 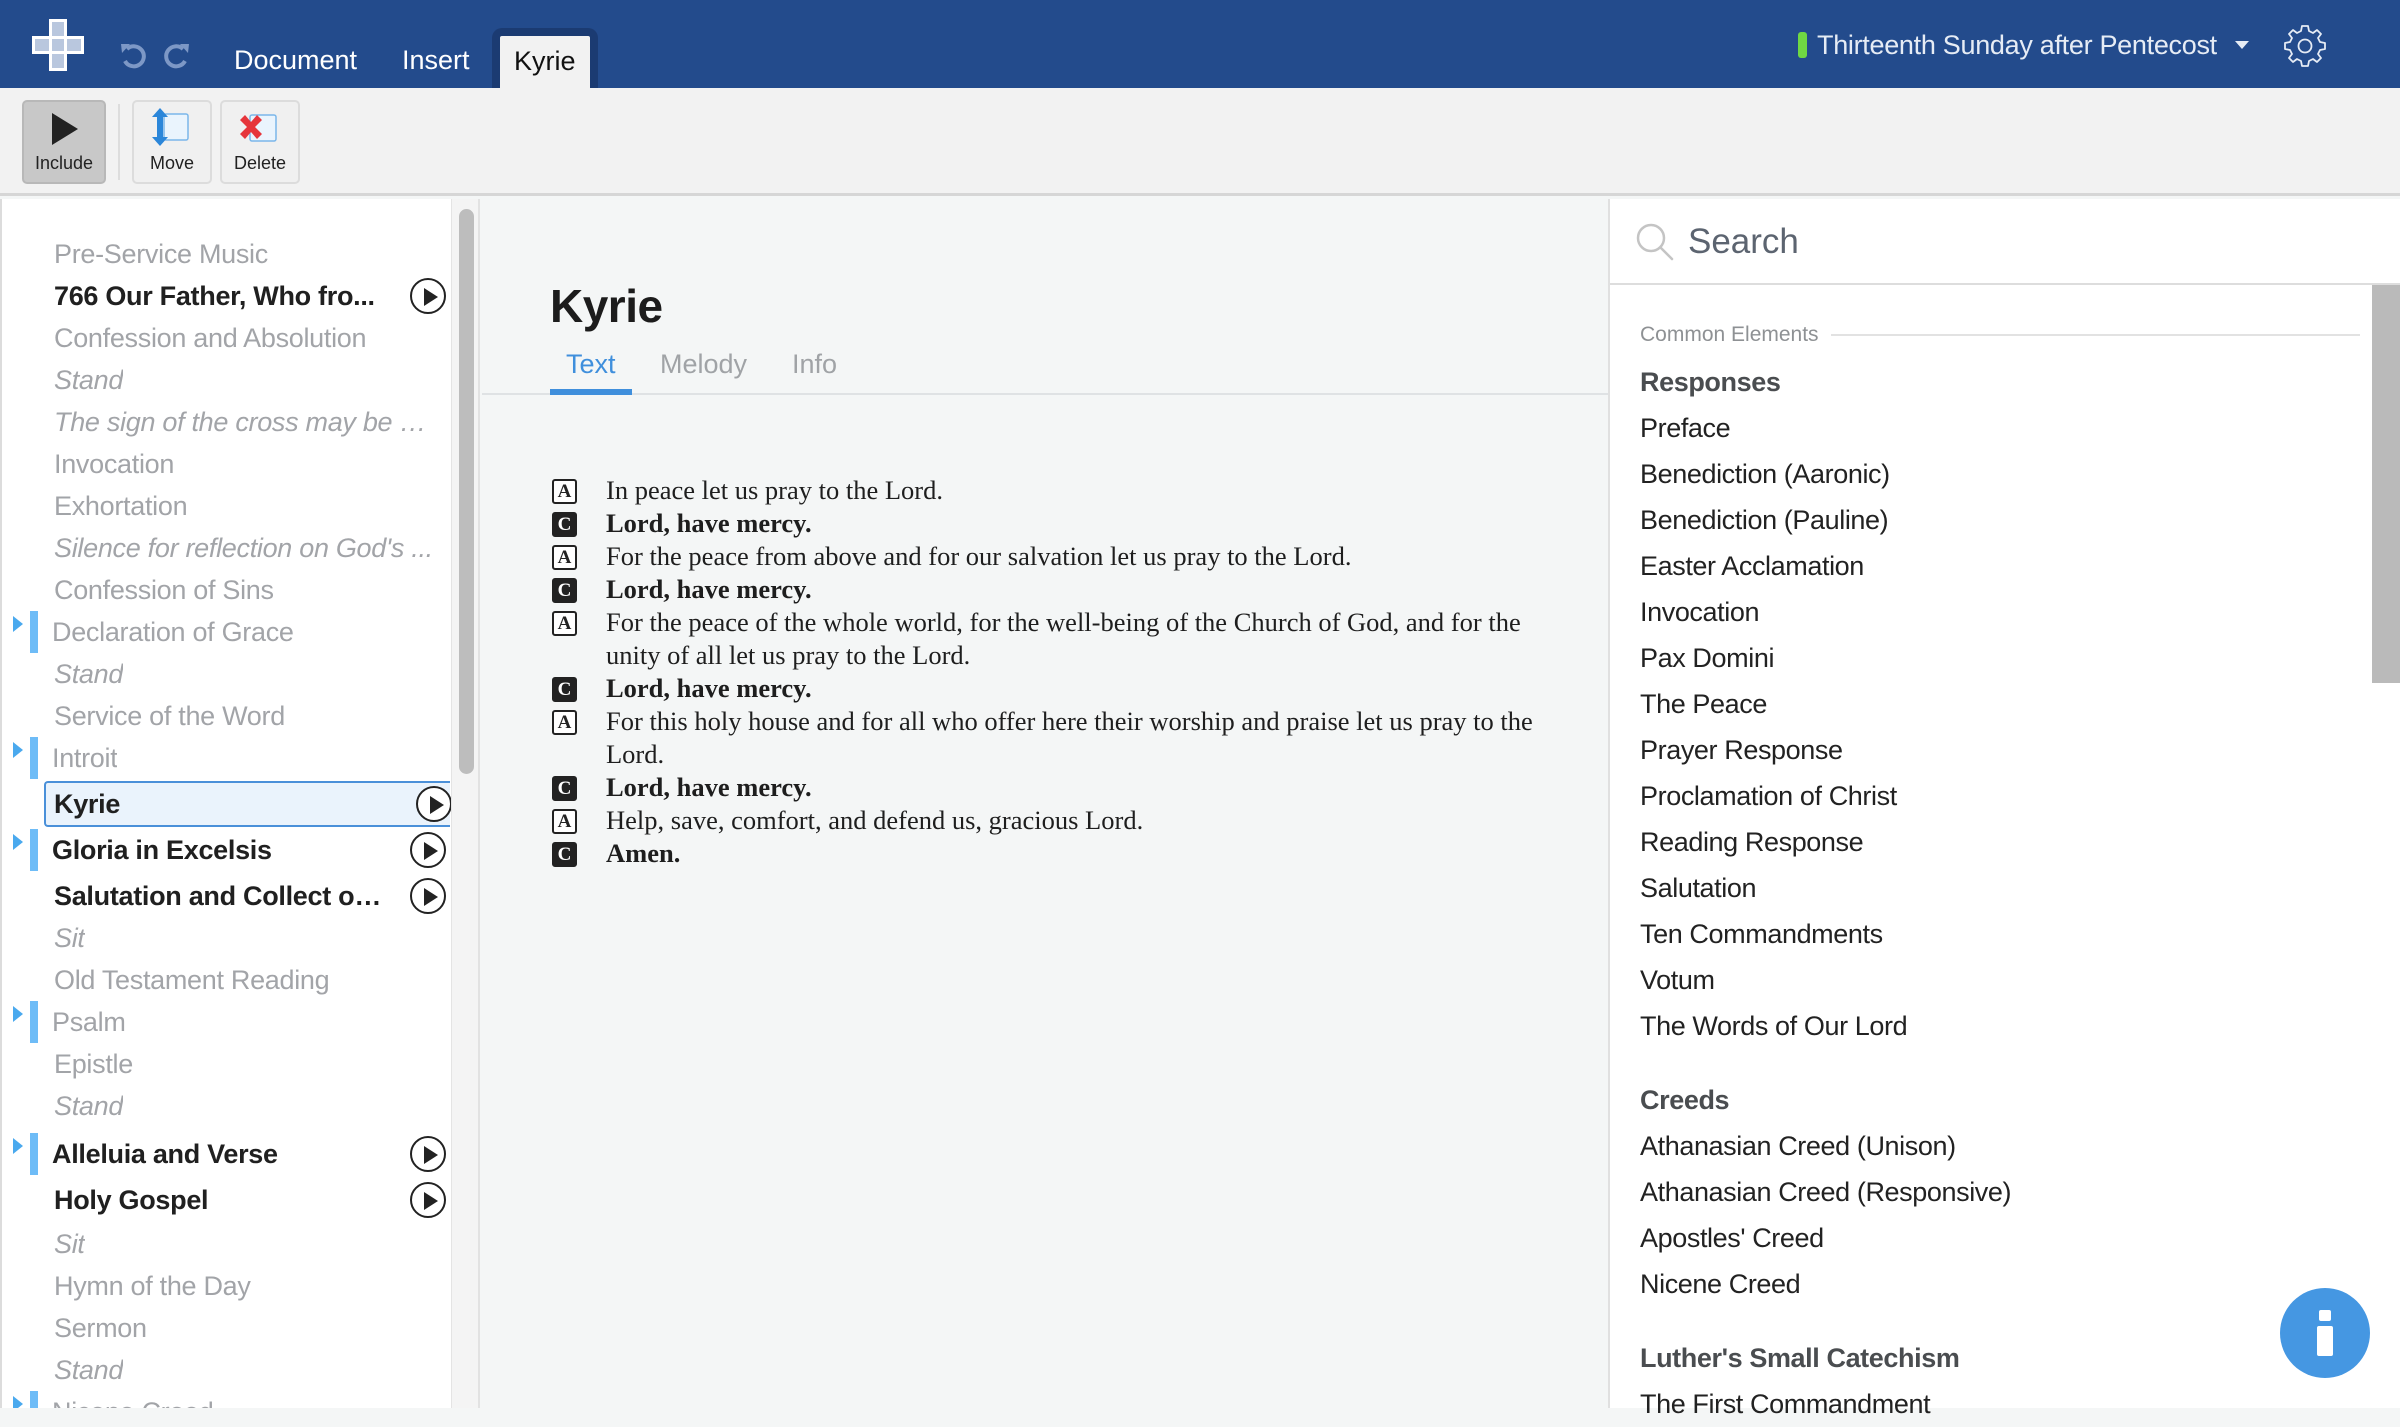 What do you see at coordinates (2000, 1026) in the screenshot?
I see `library-item: The Words of Our Lord` at bounding box center [2000, 1026].